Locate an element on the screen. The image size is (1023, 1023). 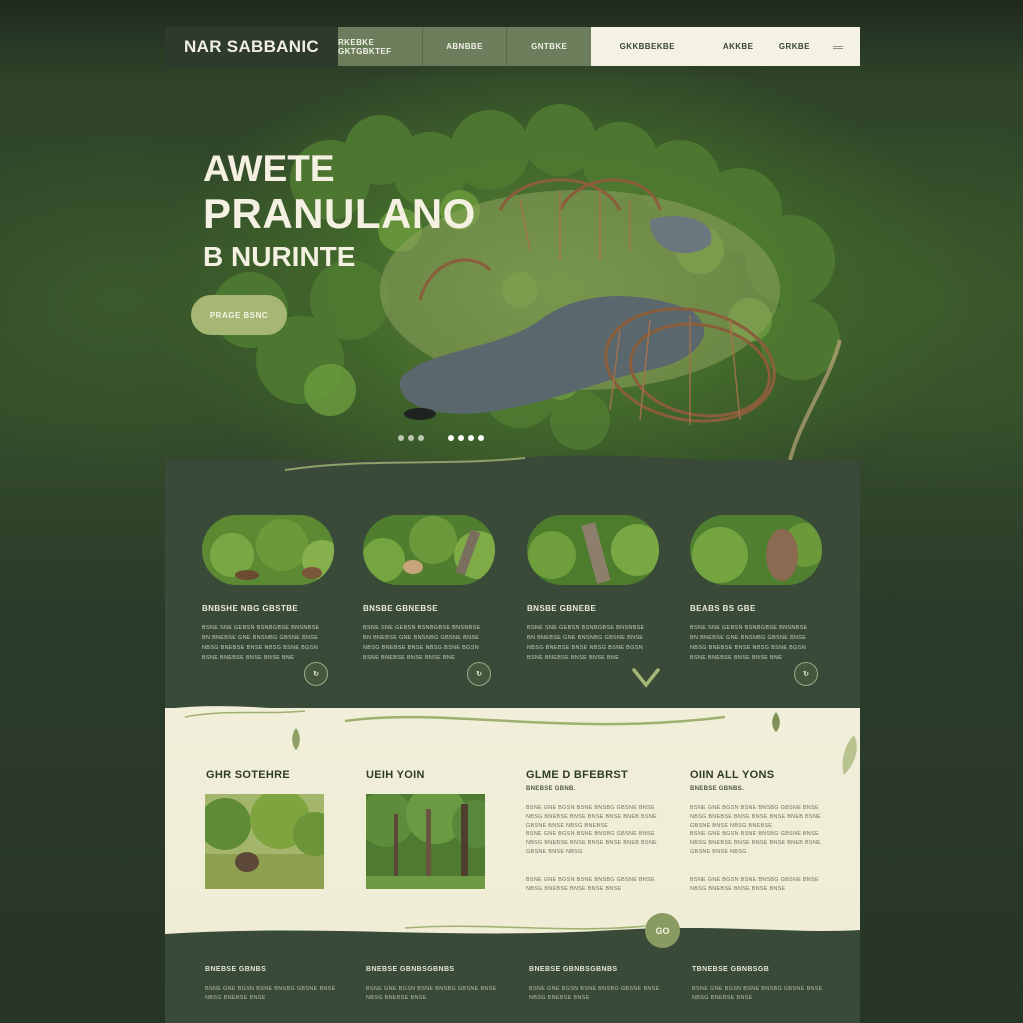
column-subtitle: BNEBSE GBNBS. is located at coordinates (717, 789).